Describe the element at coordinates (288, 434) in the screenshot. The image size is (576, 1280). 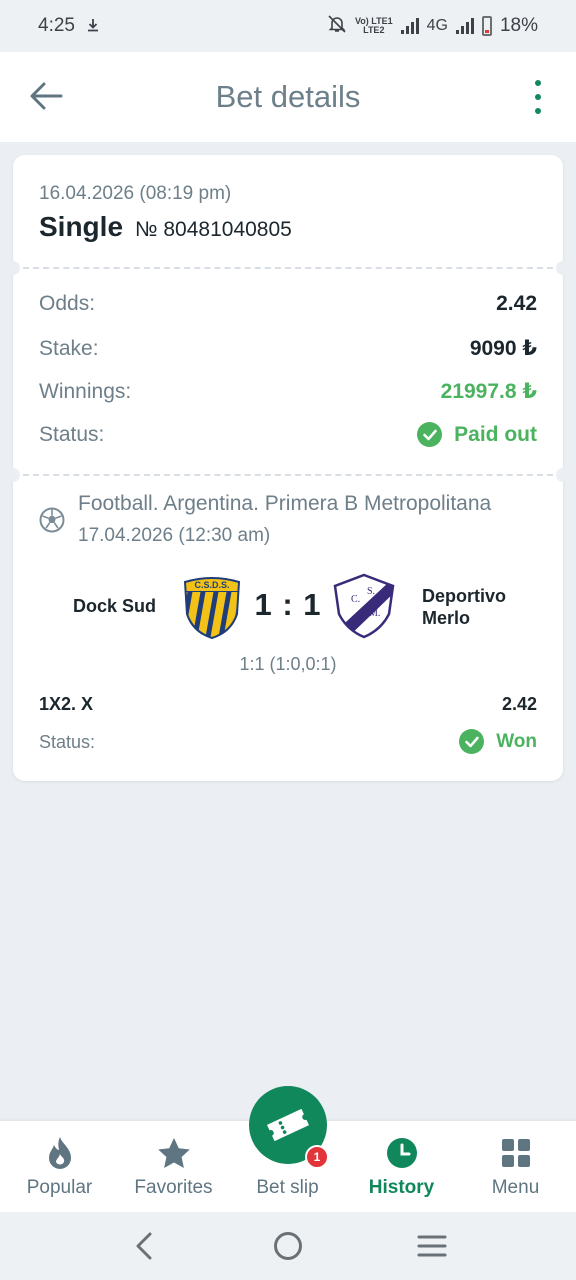
I see `status-row: Status: Paid out` at that location.